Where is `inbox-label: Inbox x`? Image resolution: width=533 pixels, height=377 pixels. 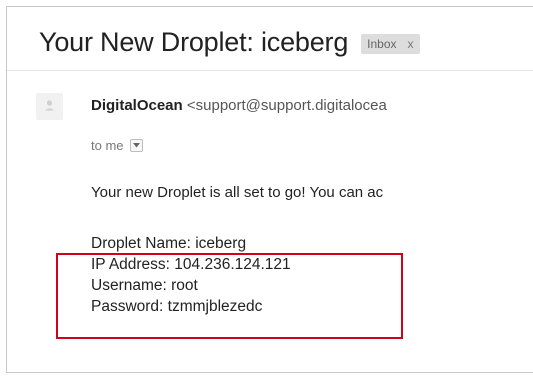 inbox-label: Inbox x is located at coordinates (390, 44).